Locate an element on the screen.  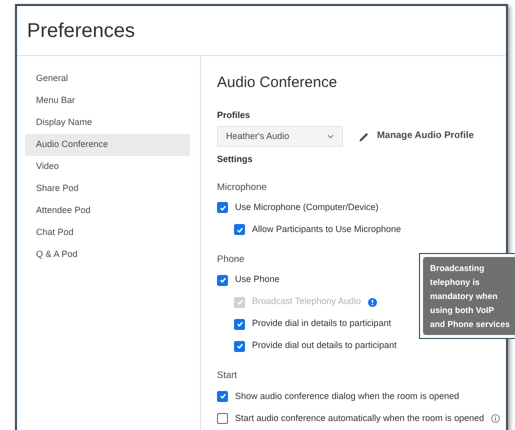
sidebar-item: General is located at coordinates (107, 79).